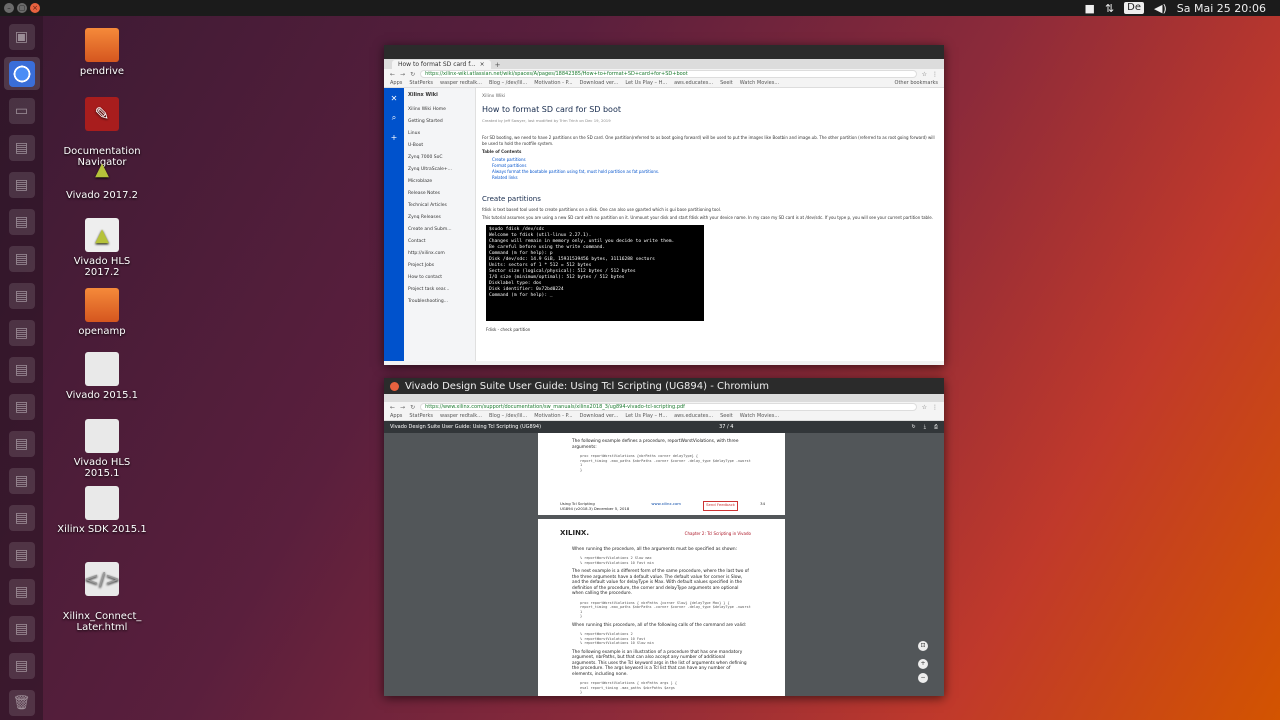 The height and width of the screenshot is (720, 1280). I want to click on rotate-icon: ↻, so click(914, 427).